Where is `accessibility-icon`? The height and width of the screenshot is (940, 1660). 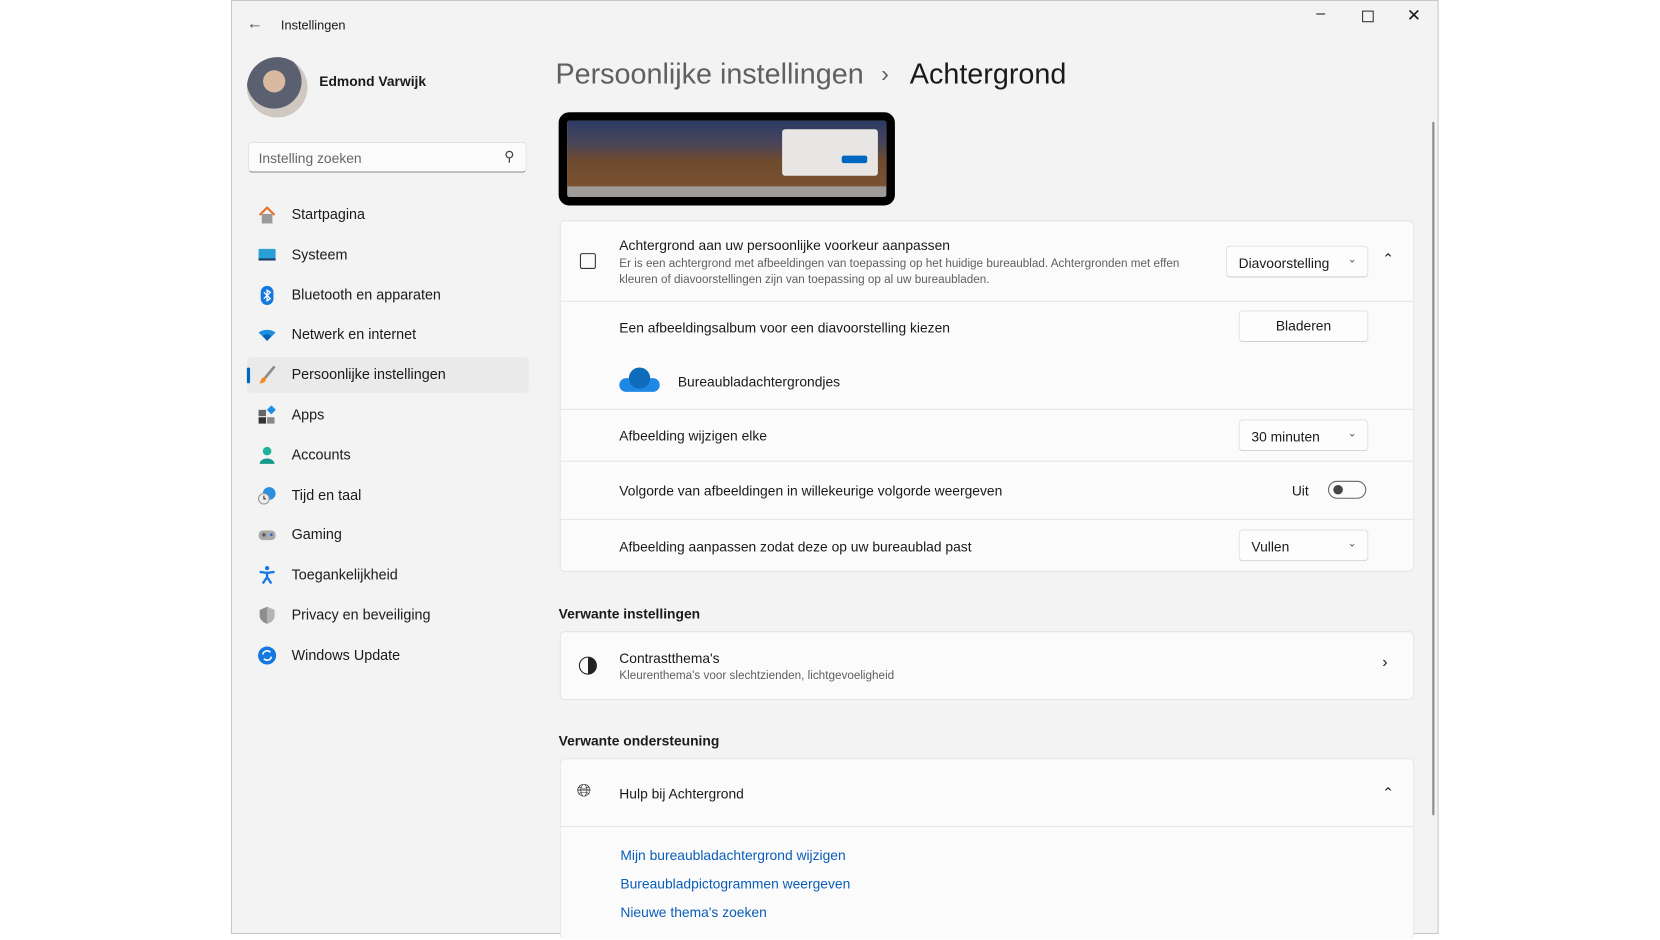 accessibility-icon is located at coordinates (267, 575).